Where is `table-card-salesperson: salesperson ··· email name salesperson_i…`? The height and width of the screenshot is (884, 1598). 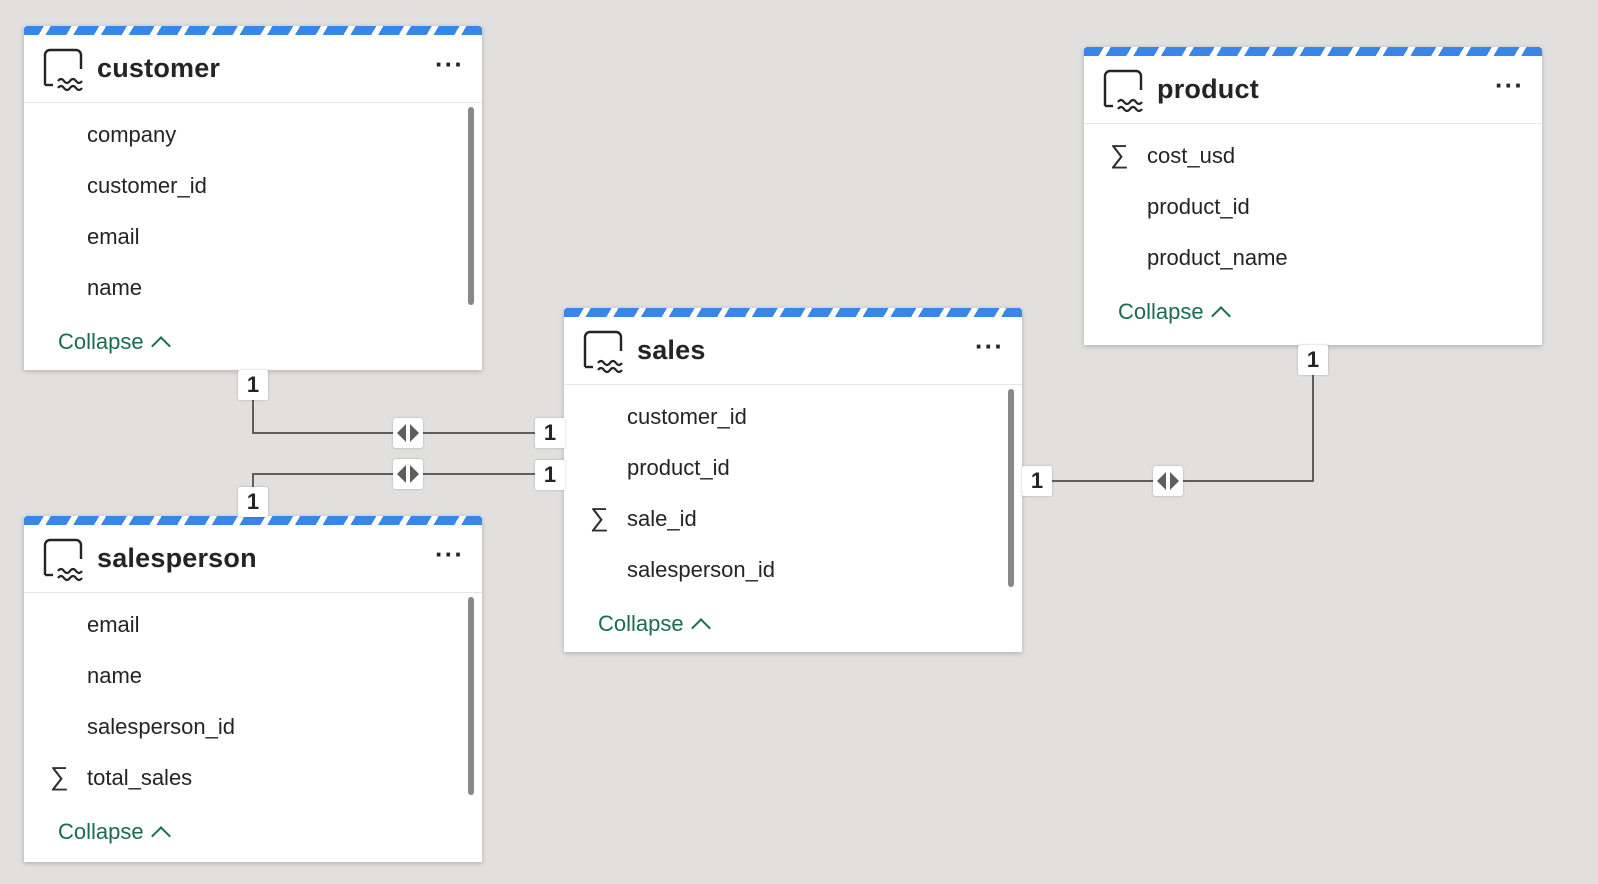 table-card-salesperson: salesperson ··· email name salesperson_i… is located at coordinates (253, 689).